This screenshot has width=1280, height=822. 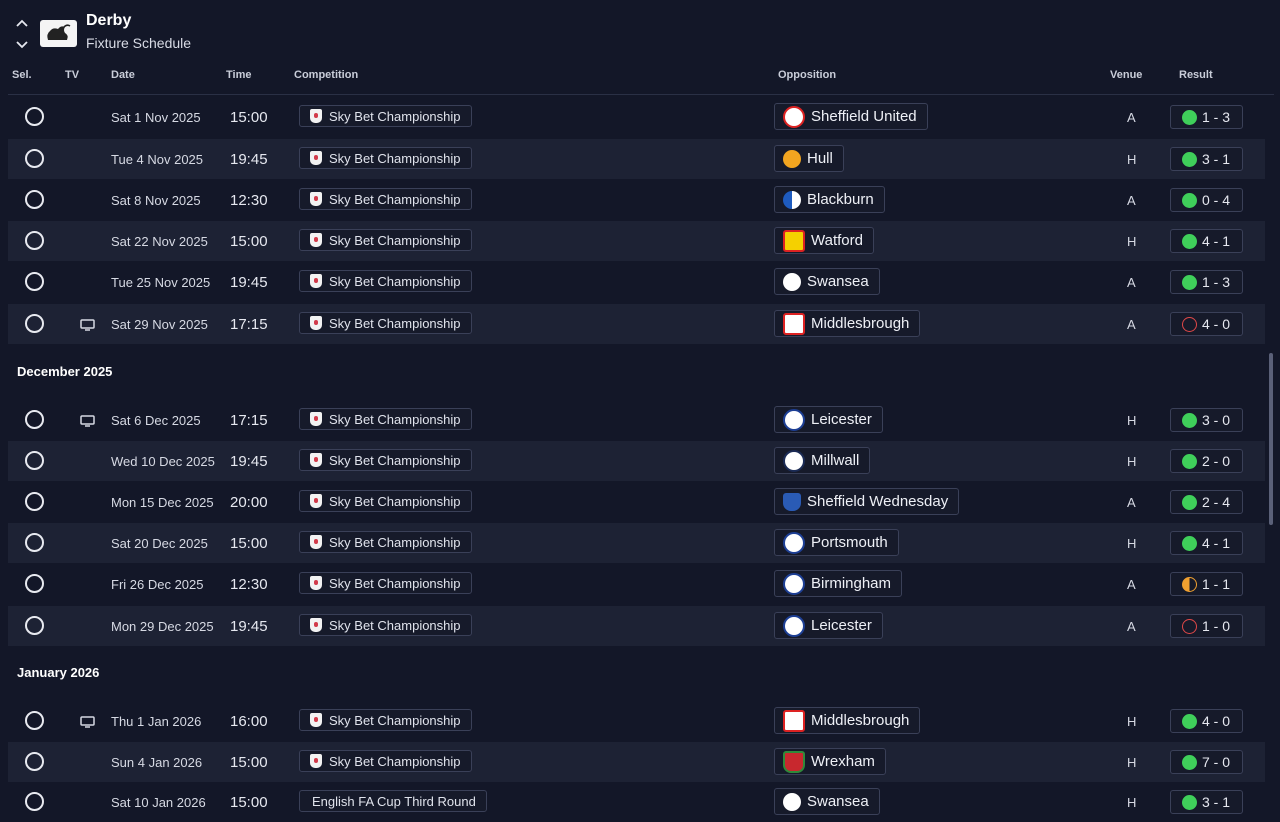 What do you see at coordinates (109, 20) in the screenshot?
I see `team-name: Derby` at bounding box center [109, 20].